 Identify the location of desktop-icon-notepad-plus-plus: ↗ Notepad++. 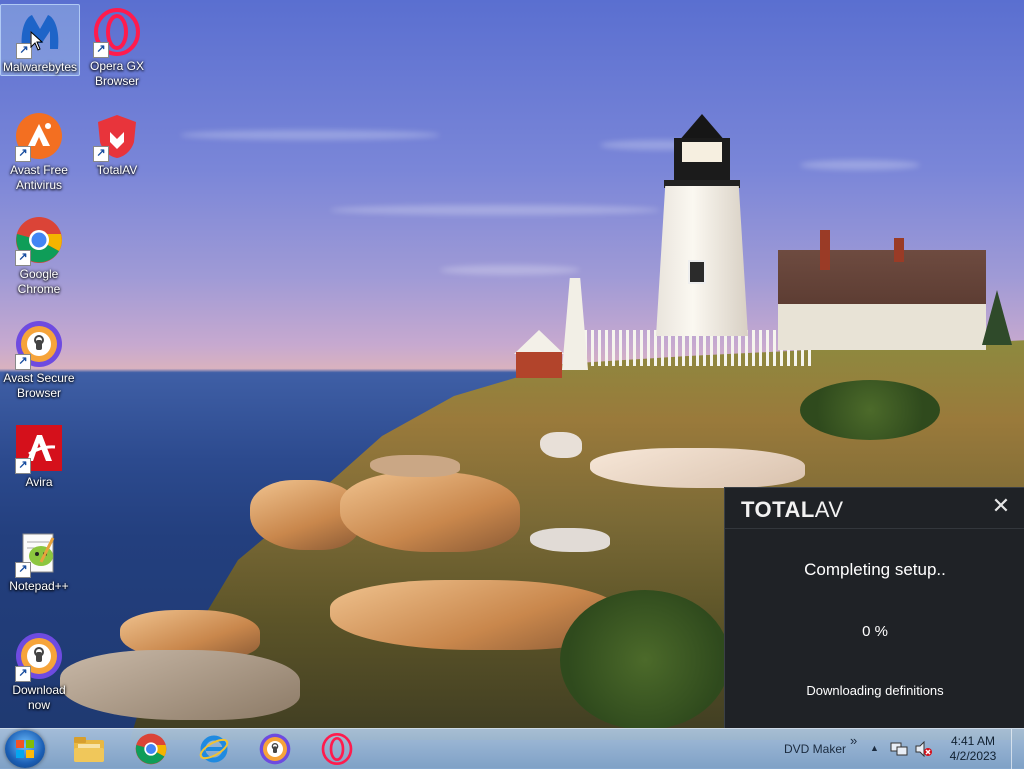
(39, 559).